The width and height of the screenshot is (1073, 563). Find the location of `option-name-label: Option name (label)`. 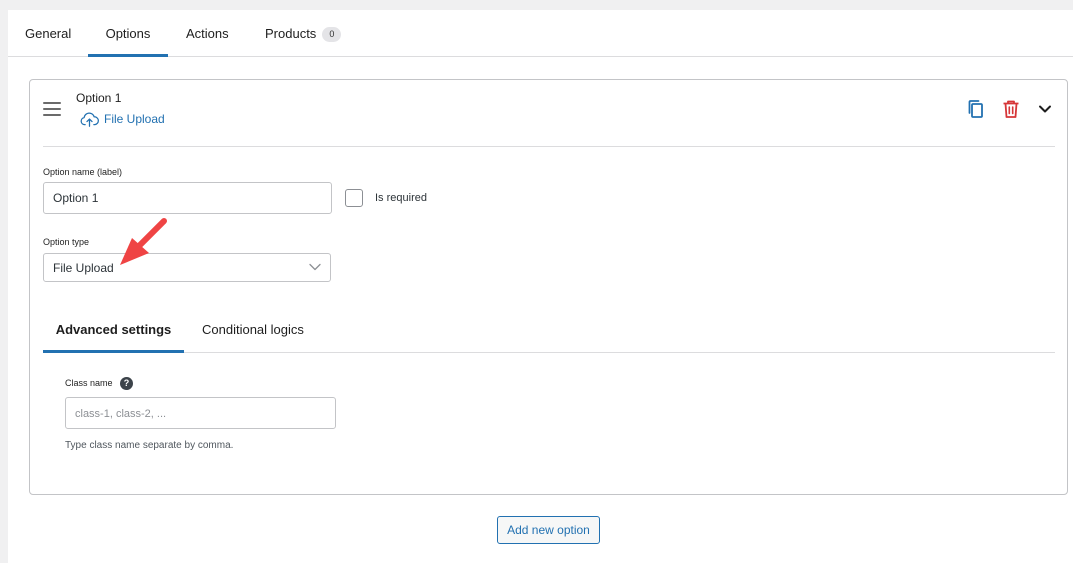

option-name-label: Option name (label) is located at coordinates (83, 172).